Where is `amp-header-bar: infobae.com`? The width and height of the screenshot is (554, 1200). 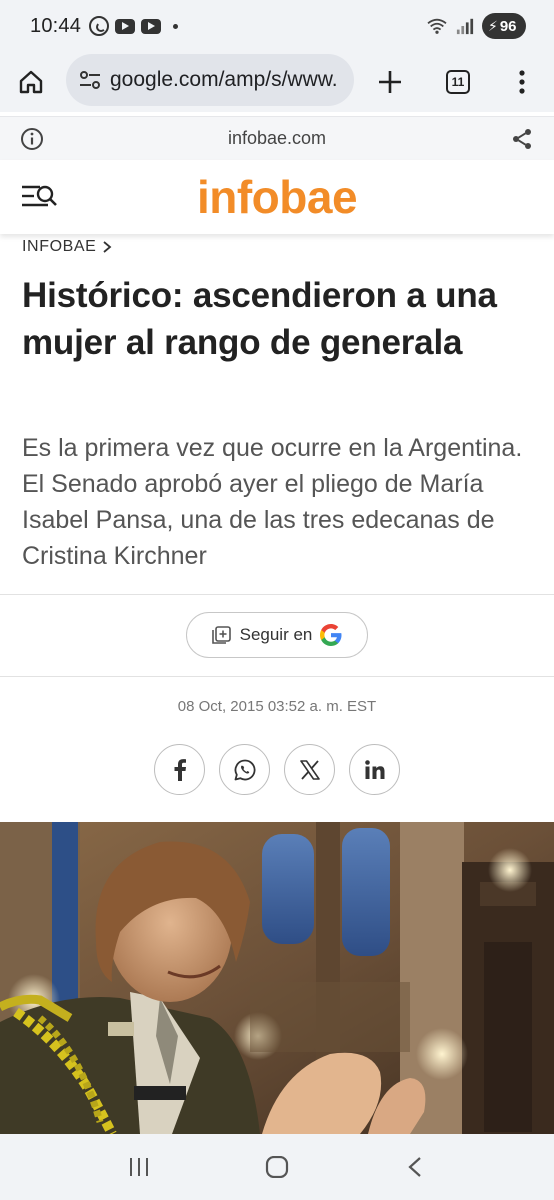
amp-header-bar: infobae.com is located at coordinates (277, 138).